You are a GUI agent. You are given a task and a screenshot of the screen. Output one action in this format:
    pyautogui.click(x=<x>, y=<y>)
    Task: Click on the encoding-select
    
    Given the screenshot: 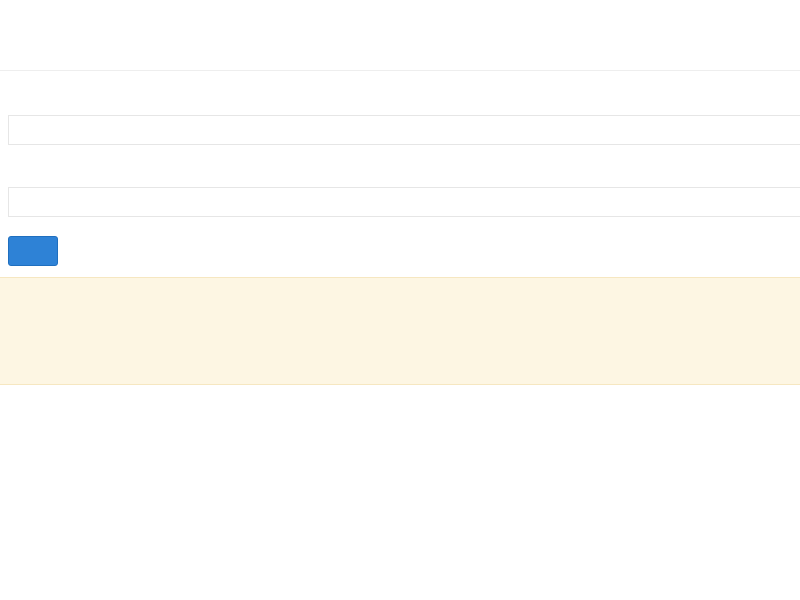 What is the action you would take?
    pyautogui.click(x=404, y=202)
    